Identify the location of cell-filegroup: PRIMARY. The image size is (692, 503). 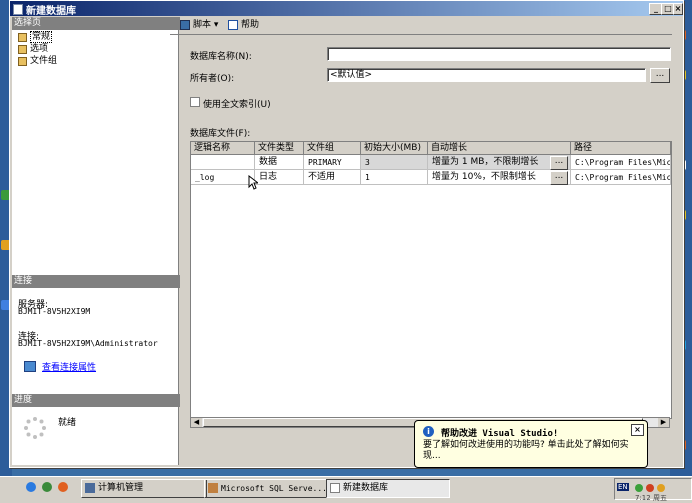
(332, 162).